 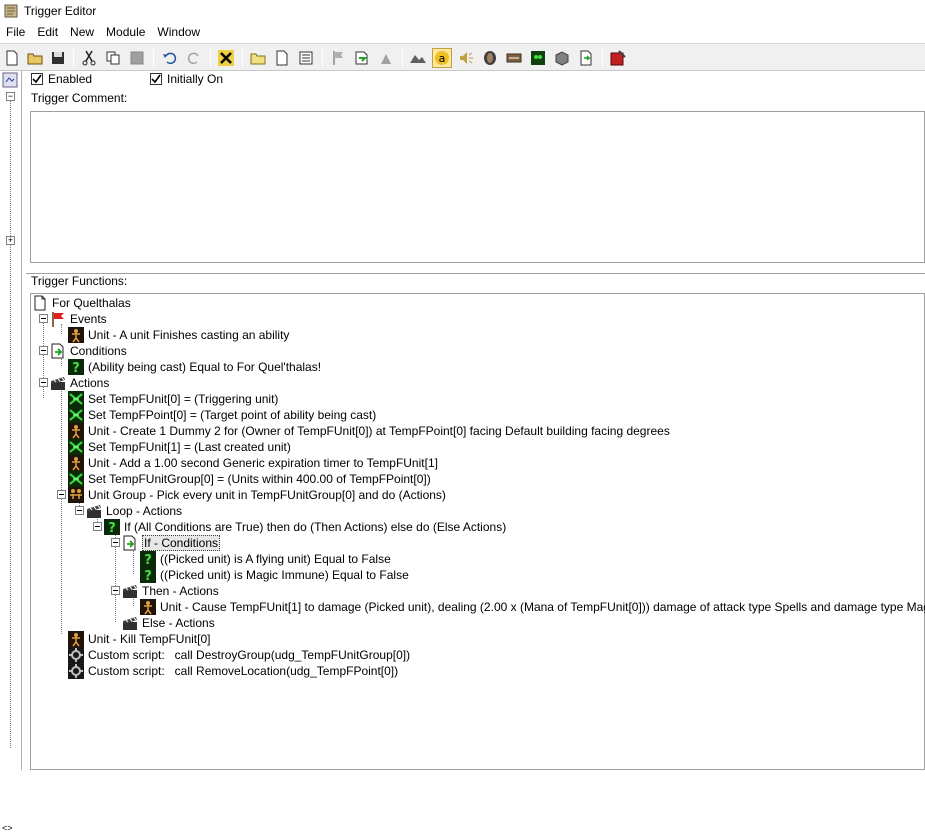 What do you see at coordinates (58, 319) in the screenshot?
I see `event-flag-icon` at bounding box center [58, 319].